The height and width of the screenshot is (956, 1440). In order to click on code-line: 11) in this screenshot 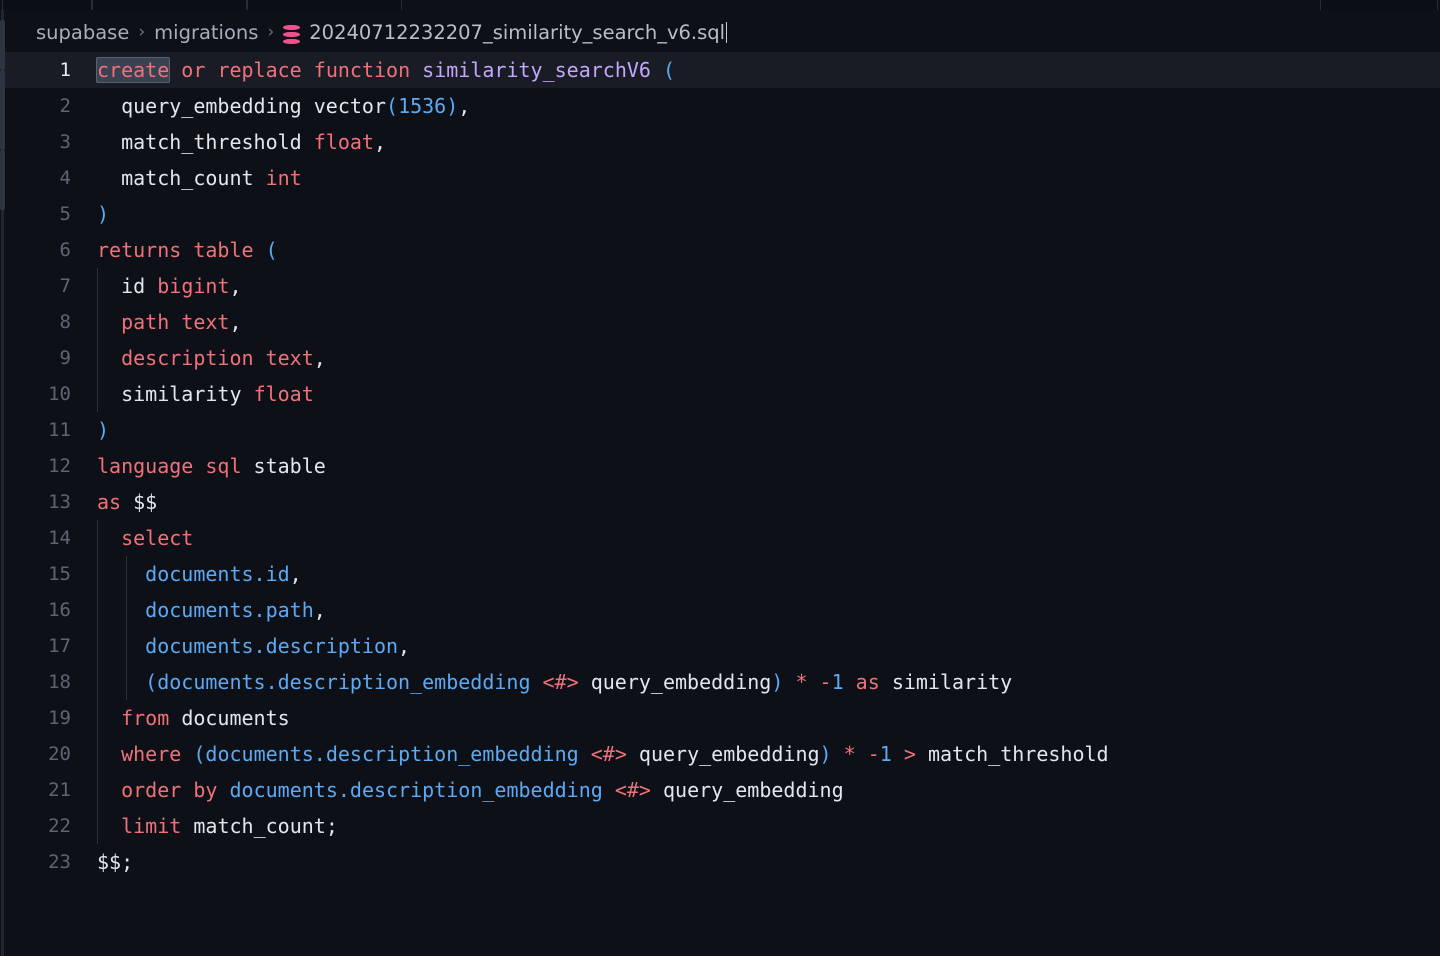, I will do `click(722, 430)`.